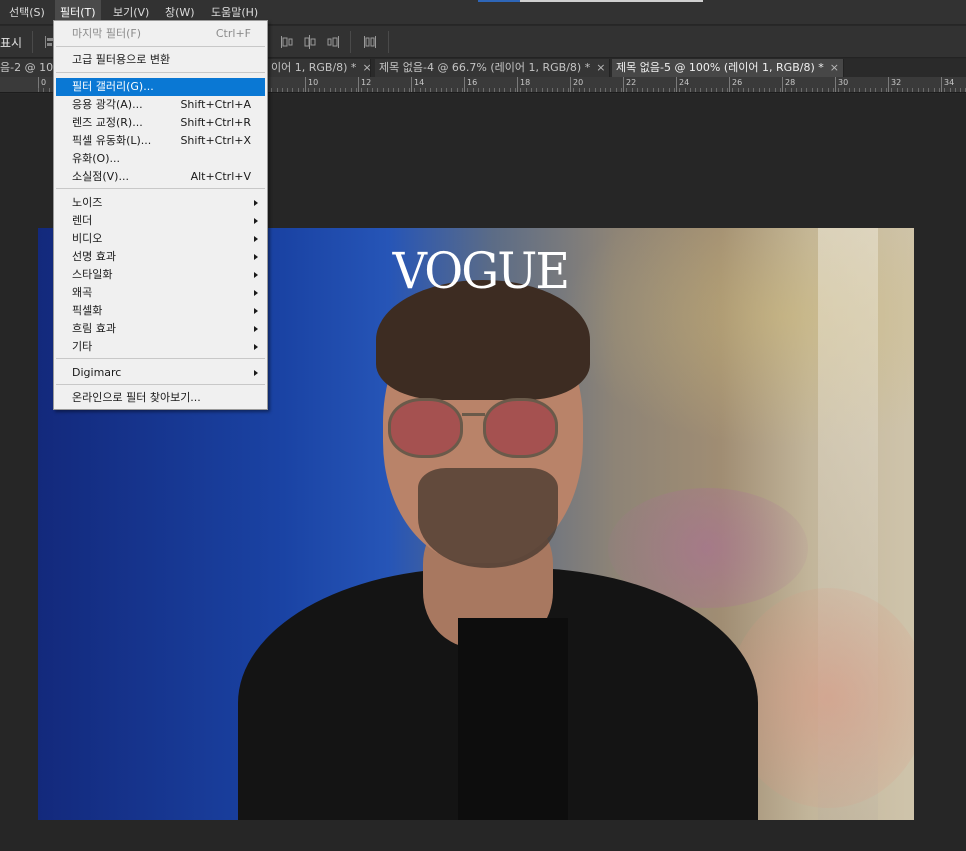 This screenshot has width=966, height=851. What do you see at coordinates (160, 275) in the screenshot?
I see `menu-item-stylize: 스타일화` at bounding box center [160, 275].